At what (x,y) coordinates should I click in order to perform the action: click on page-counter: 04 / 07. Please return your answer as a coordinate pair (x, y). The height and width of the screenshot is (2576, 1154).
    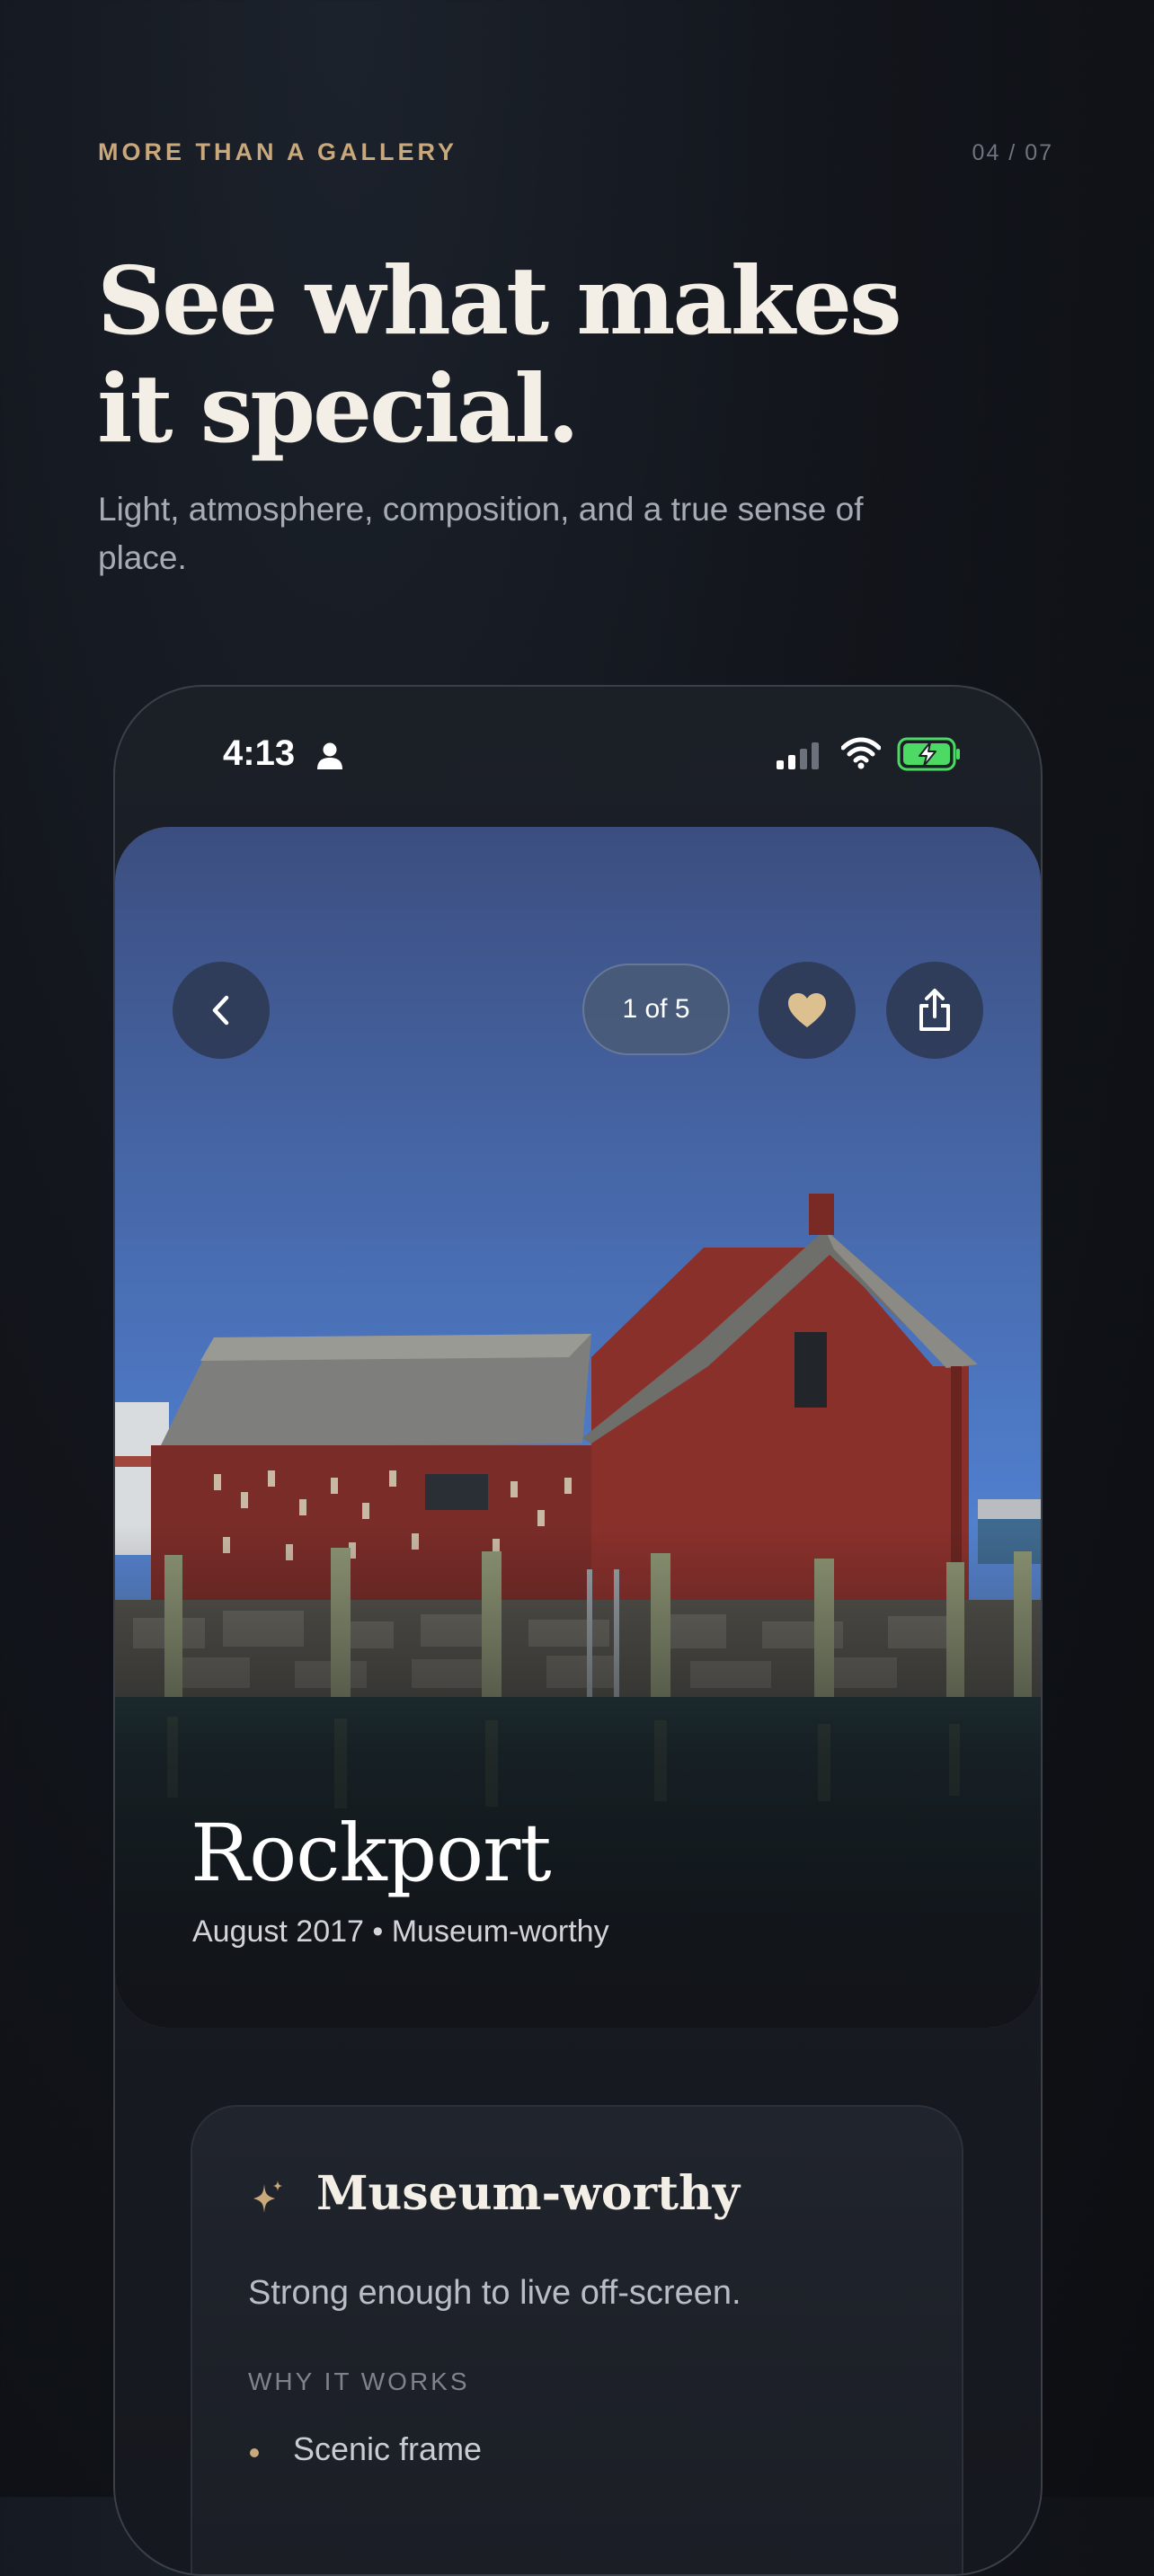
    Looking at the image, I should click on (1012, 152).